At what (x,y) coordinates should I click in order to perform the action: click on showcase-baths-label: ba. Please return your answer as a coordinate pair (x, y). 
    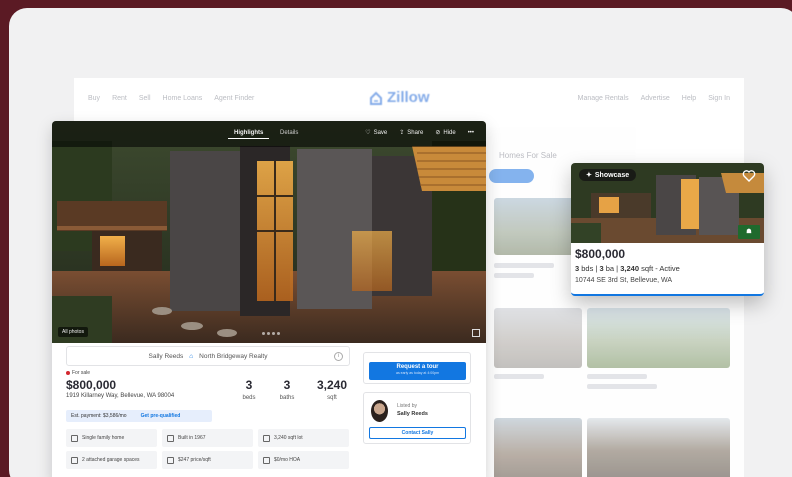
    Looking at the image, I should click on (610, 268).